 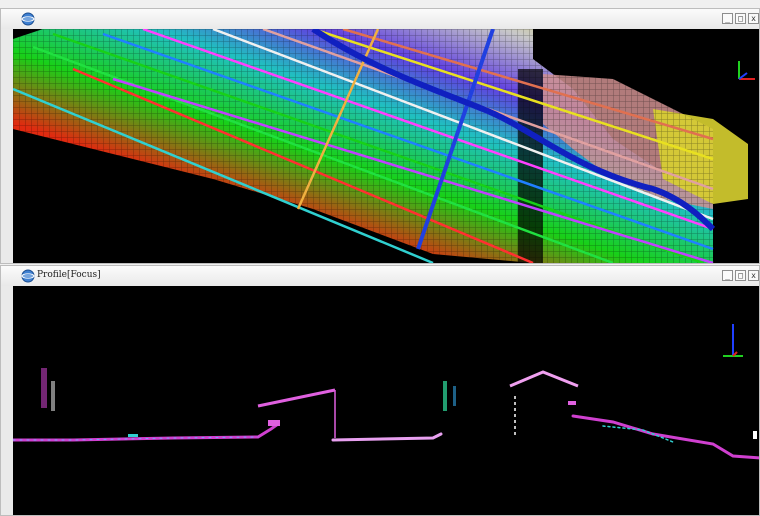 What do you see at coordinates (7, 146) in the screenshot?
I see `plan-view-left-strip` at bounding box center [7, 146].